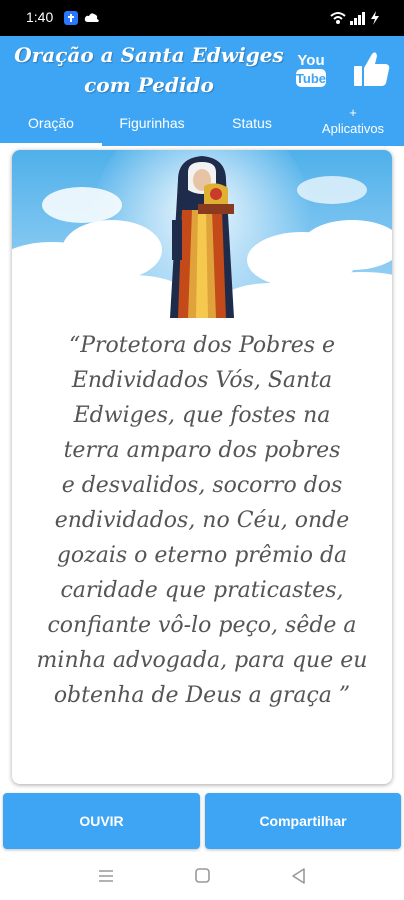 The height and width of the screenshot is (900, 404). I want to click on system-nav-bar, so click(202, 876).